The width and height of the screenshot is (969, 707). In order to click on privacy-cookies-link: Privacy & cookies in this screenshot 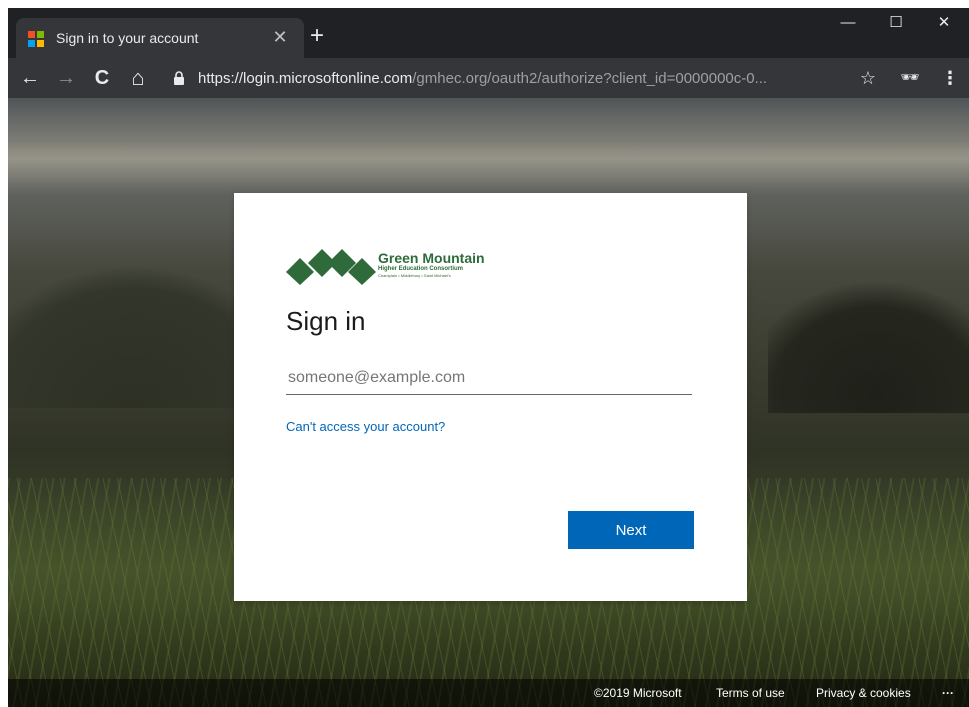, I will do `click(863, 693)`.